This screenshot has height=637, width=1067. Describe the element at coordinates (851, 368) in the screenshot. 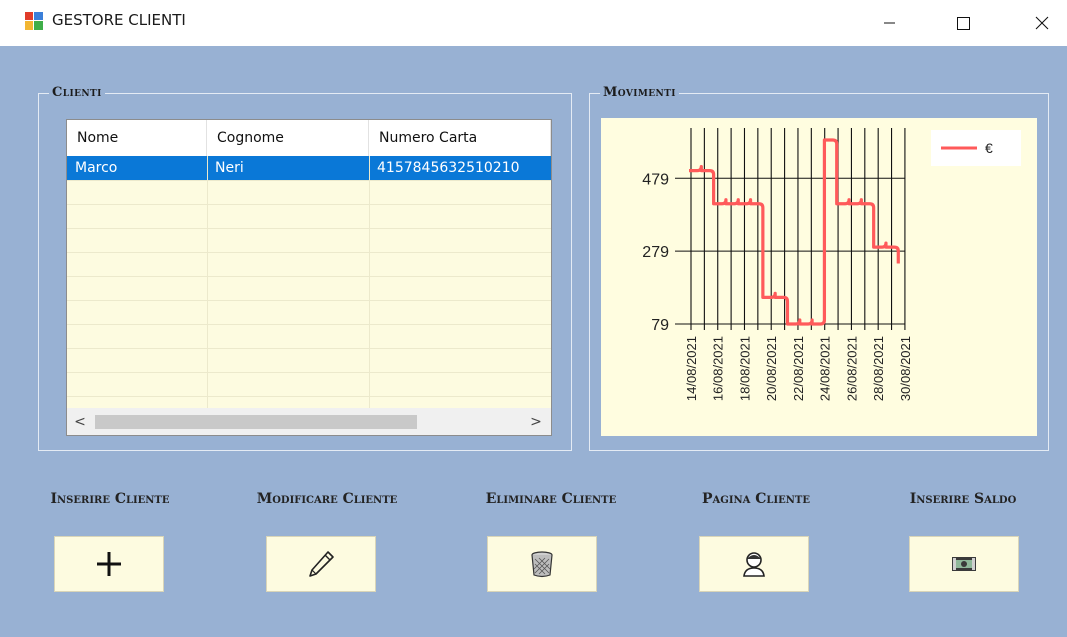

I see `x-tick-label: 26/08/2021` at that location.